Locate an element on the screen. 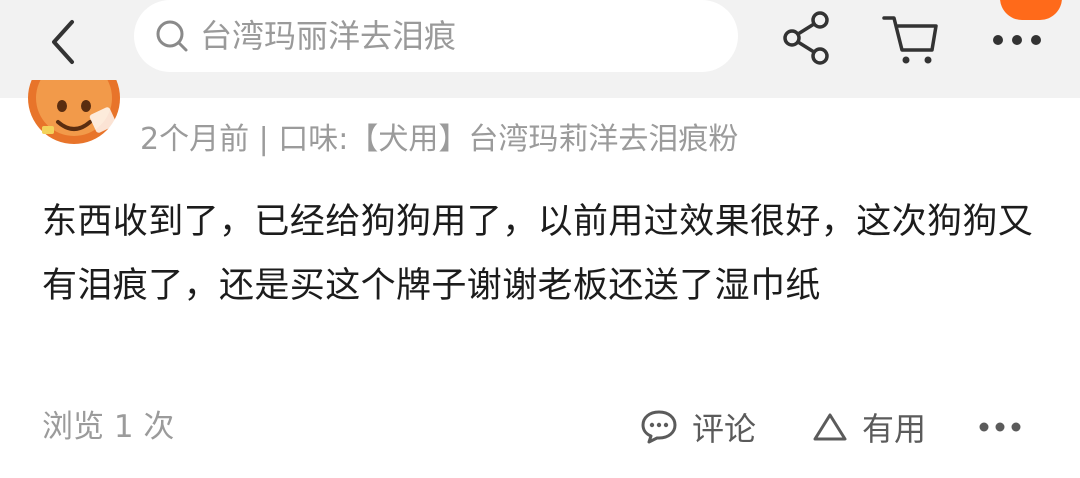  reviewer-avatar is located at coordinates (74, 114).